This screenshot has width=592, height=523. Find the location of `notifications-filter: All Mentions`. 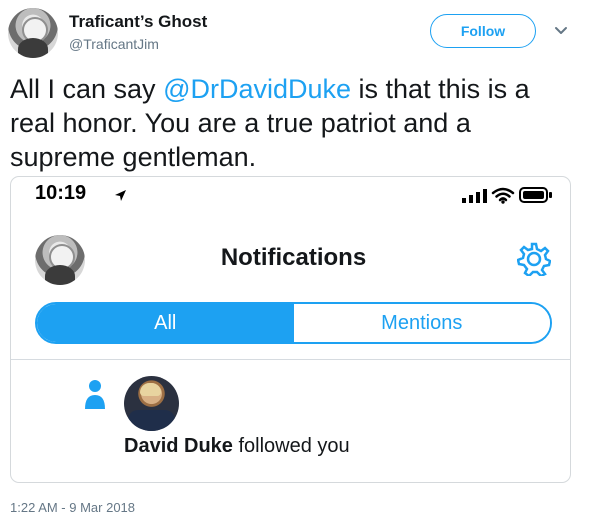

notifications-filter: All Mentions is located at coordinates (293, 323).